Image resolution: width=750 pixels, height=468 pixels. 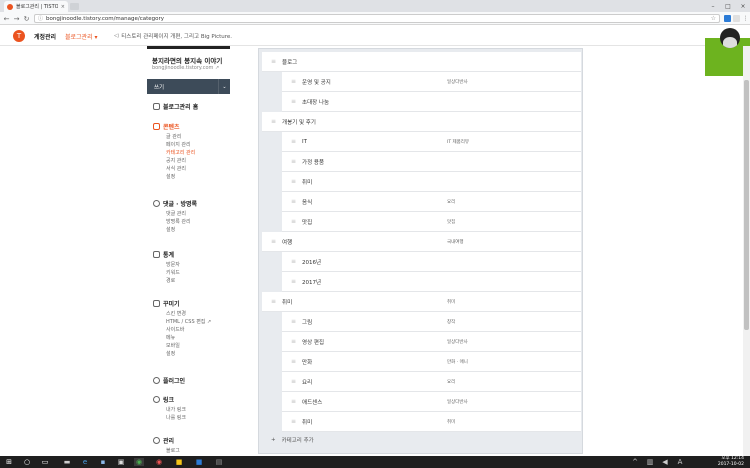 I want to click on subcategory-row: ≡ 음식 요리, so click(x=431, y=202).